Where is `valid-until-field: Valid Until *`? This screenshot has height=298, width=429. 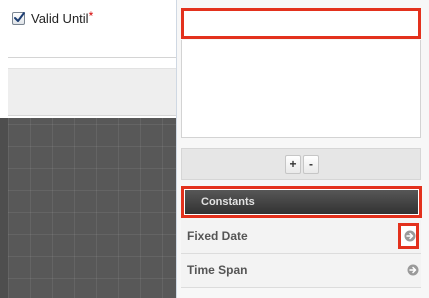 valid-until-field: Valid Until * is located at coordinates (53, 17).